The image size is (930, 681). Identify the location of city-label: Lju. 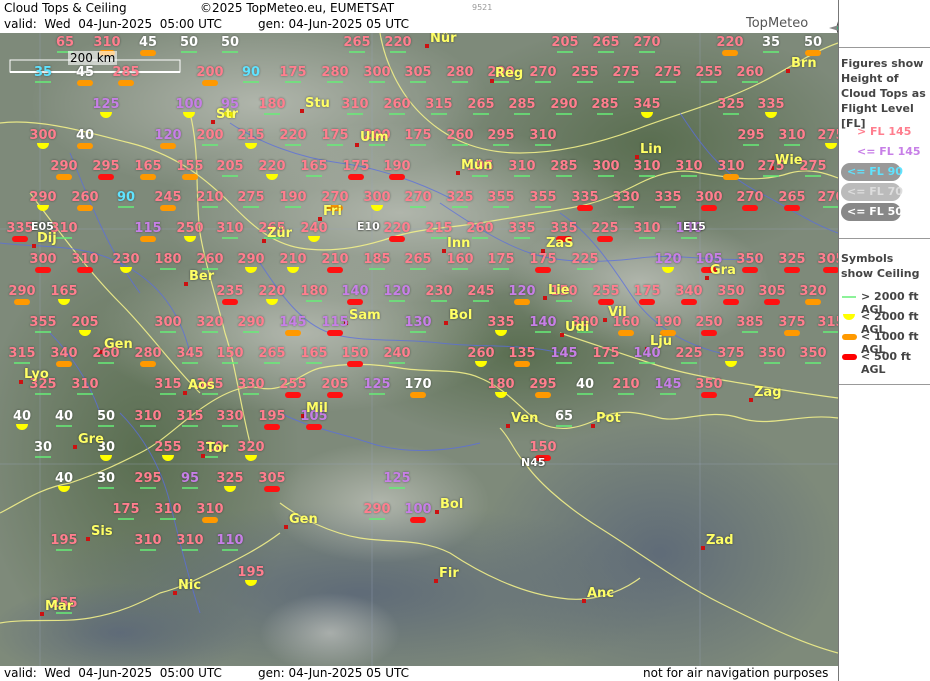
(661, 341).